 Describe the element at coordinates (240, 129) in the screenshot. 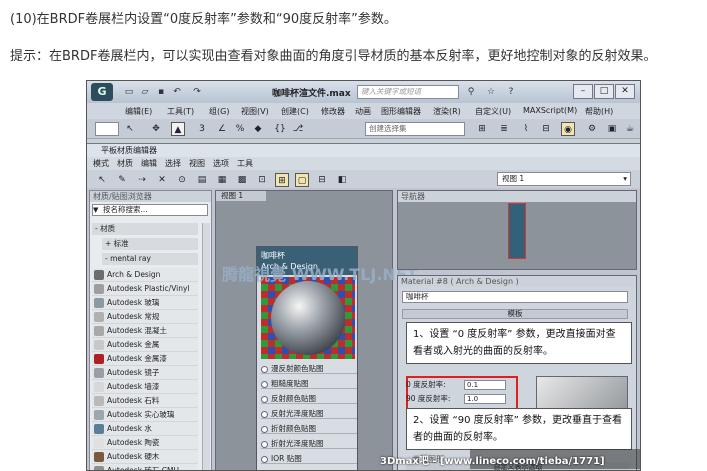

I see `percent-snap-icon: %` at that location.